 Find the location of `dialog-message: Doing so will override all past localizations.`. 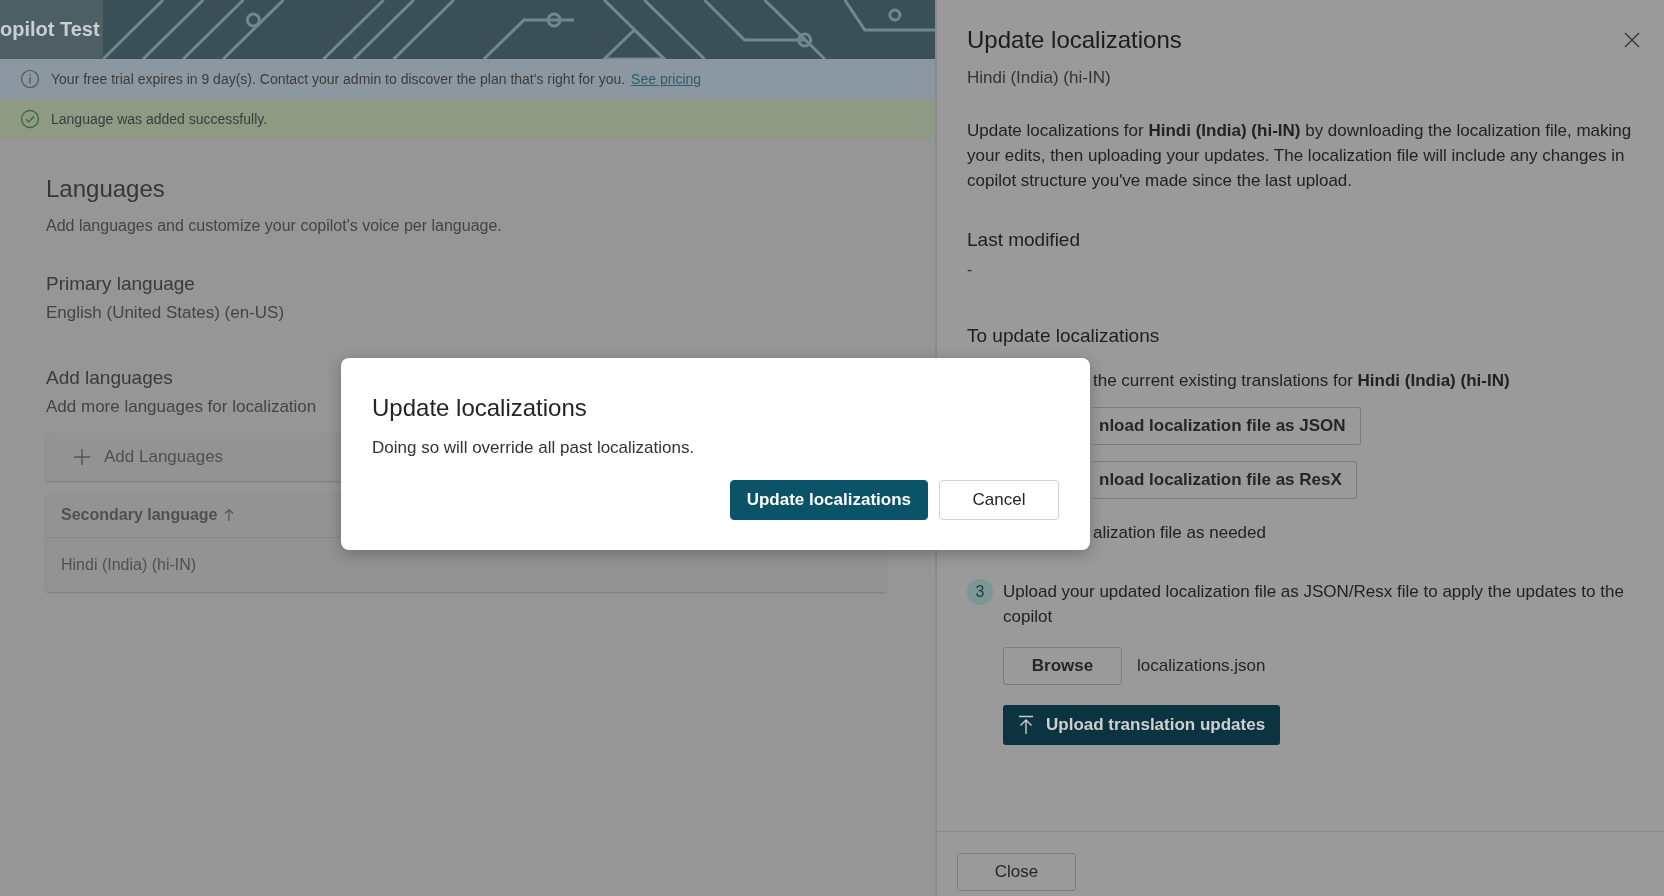

dialog-message: Doing so will override all past localizations. is located at coordinates (533, 448).